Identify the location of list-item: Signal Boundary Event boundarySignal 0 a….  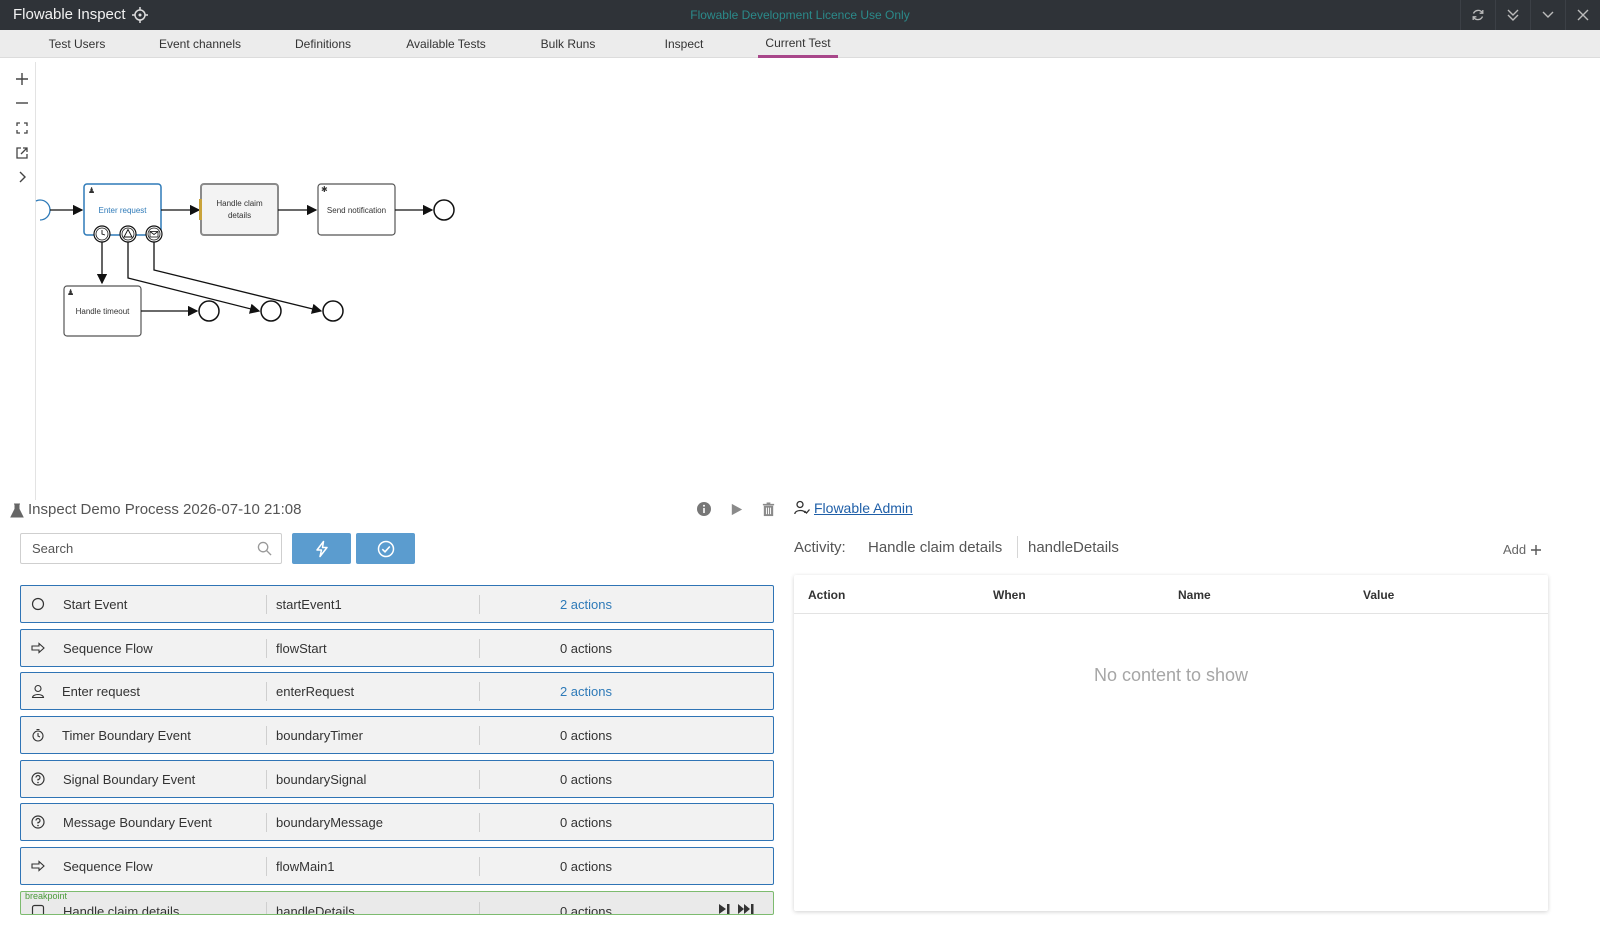
(397, 779).